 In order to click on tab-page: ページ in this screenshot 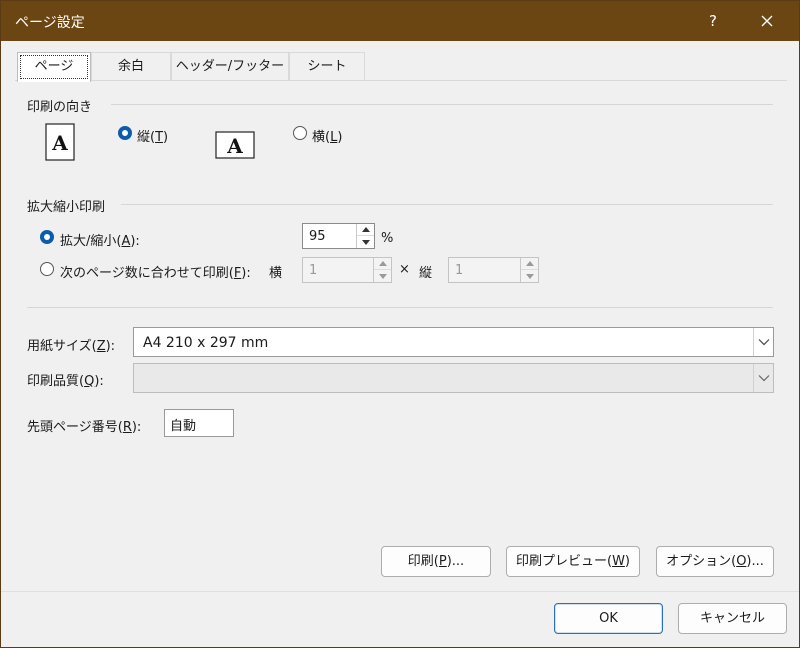, I will do `click(54, 67)`.